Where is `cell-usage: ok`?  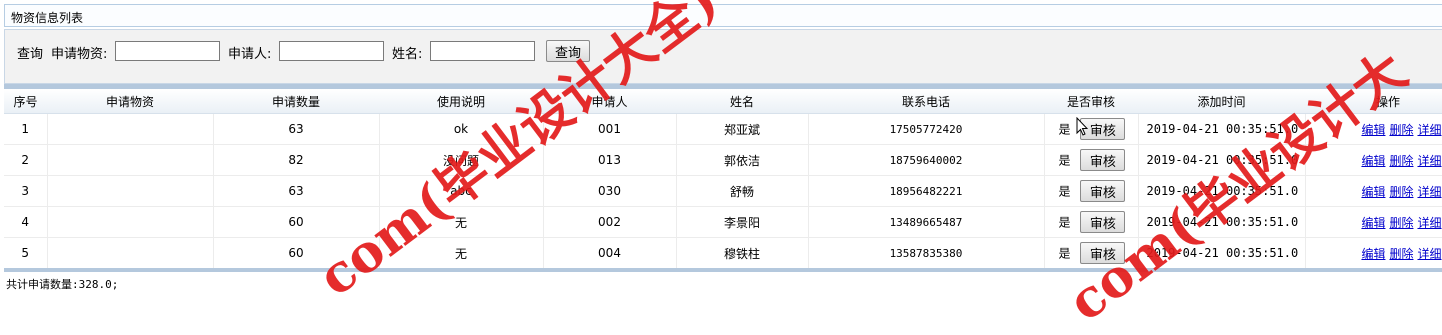 cell-usage: ok is located at coordinates (461, 129).